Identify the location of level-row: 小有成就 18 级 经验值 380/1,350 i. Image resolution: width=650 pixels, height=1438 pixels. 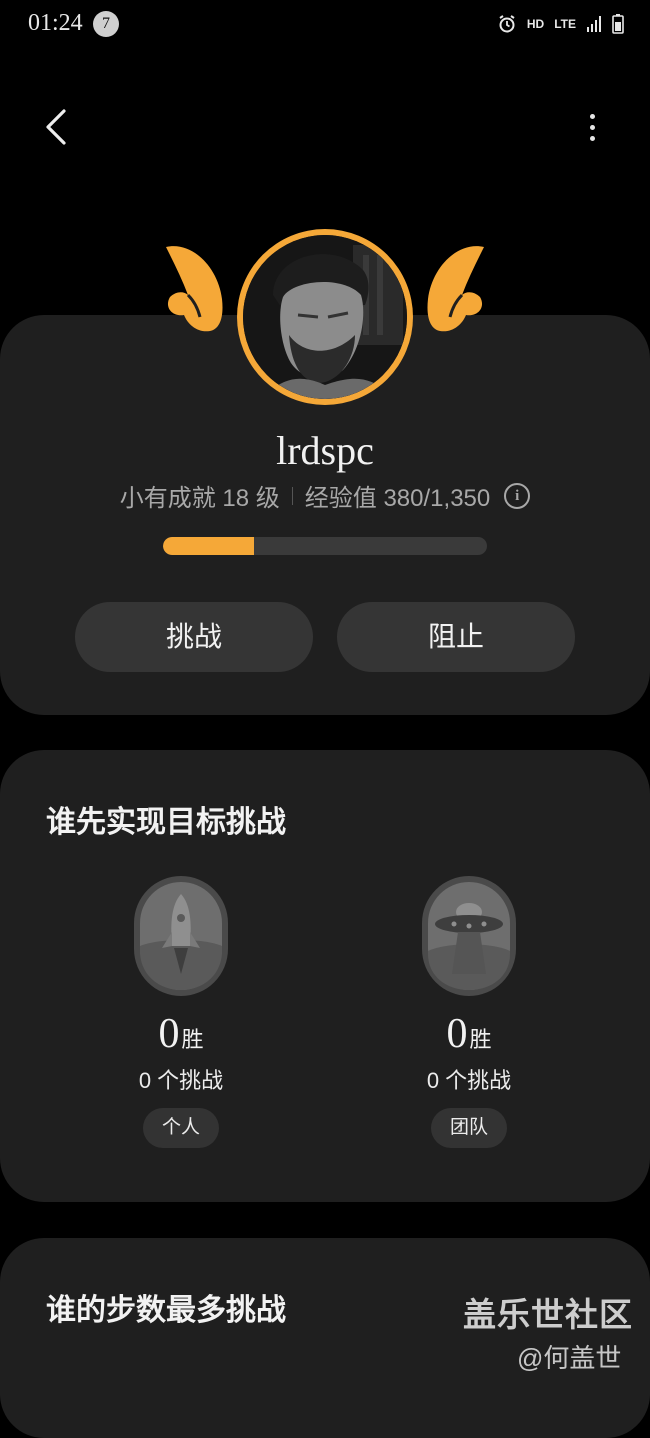
(325, 495).